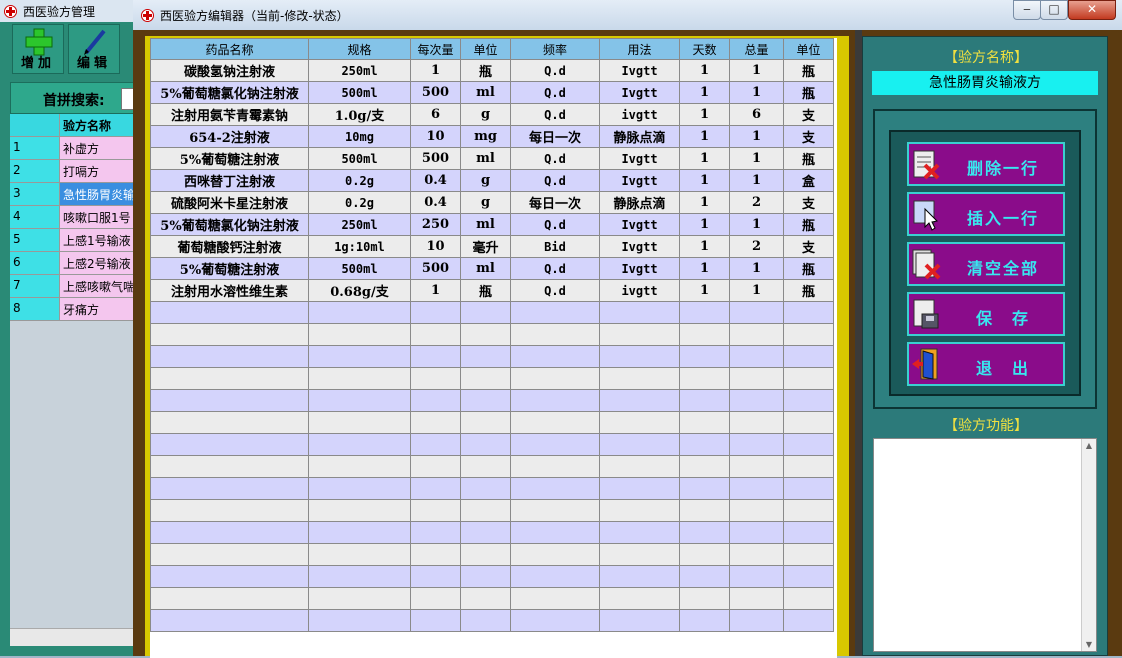 This screenshot has width=1122, height=658. Describe the element at coordinates (492, 290) in the screenshot. I see `table-row: 注射用水溶性维生素 0.68g/支 1 瓶 Q.d ivgtt 1 1 瓶` at that location.